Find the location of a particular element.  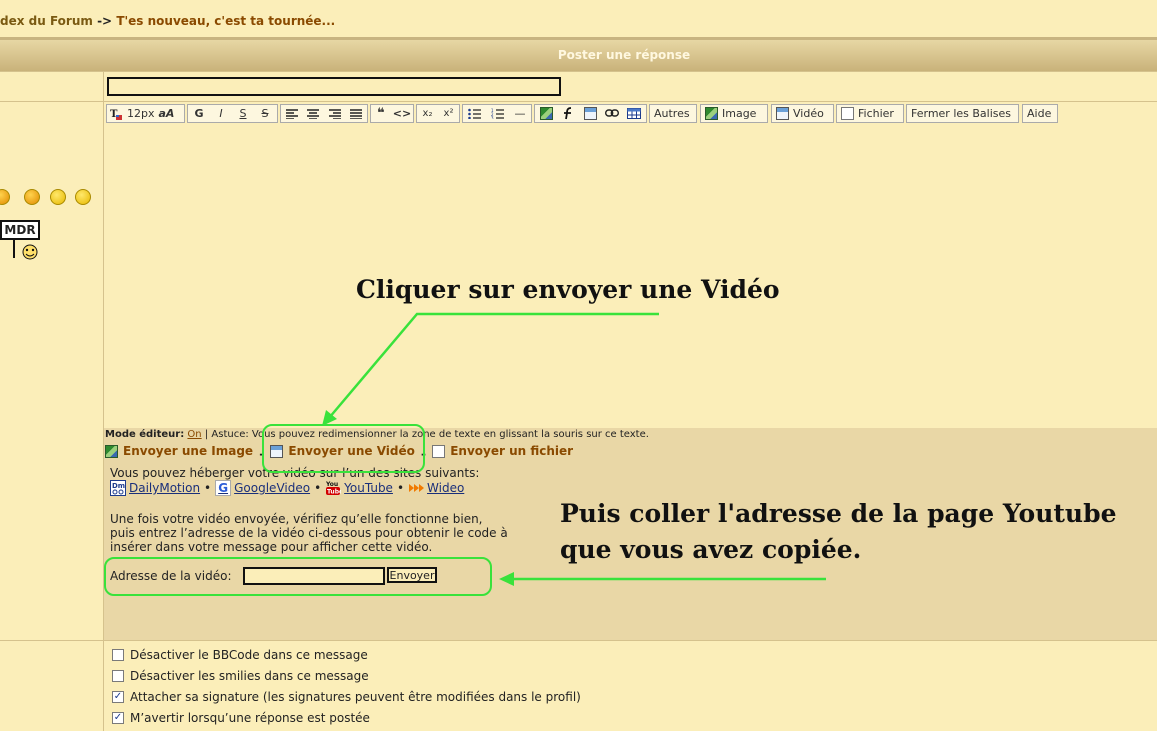

notify-reply-label: M’avertir lorsqu’une réponse est postée is located at coordinates (250, 718).